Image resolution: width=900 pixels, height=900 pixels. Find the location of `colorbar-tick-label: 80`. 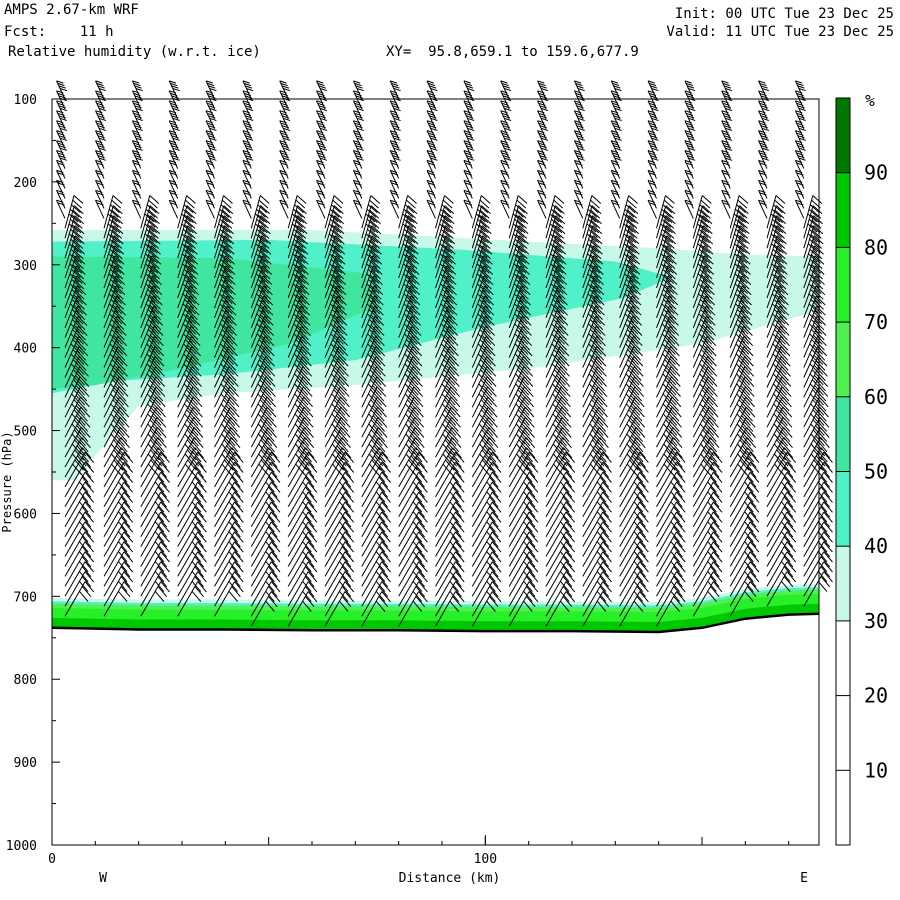

colorbar-tick-label: 80 is located at coordinates (876, 247).